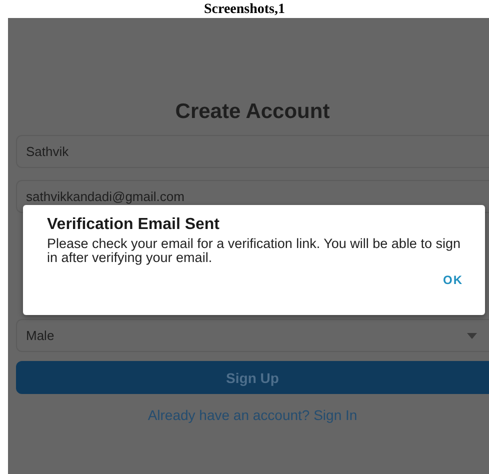 The height and width of the screenshot is (474, 489). I want to click on select-field: Male, so click(252, 335).